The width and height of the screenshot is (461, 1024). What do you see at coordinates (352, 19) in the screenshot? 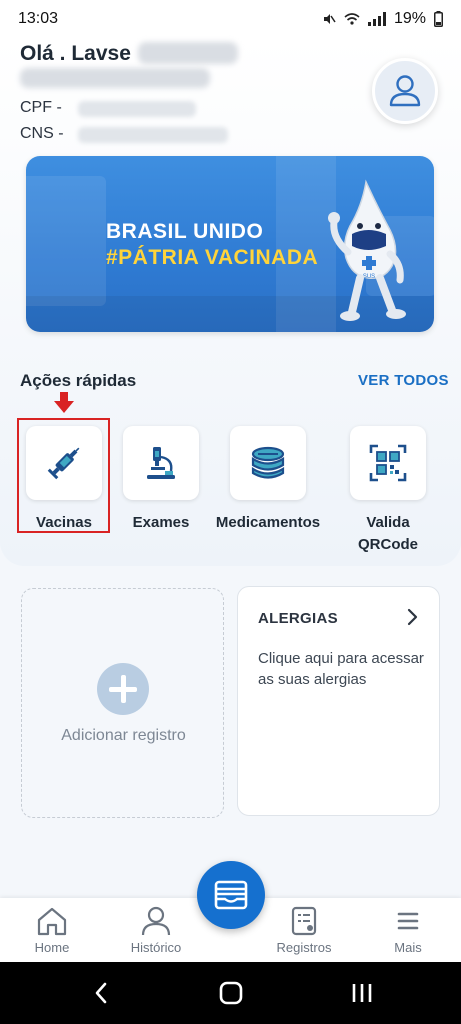
I see `wifi-icon` at bounding box center [352, 19].